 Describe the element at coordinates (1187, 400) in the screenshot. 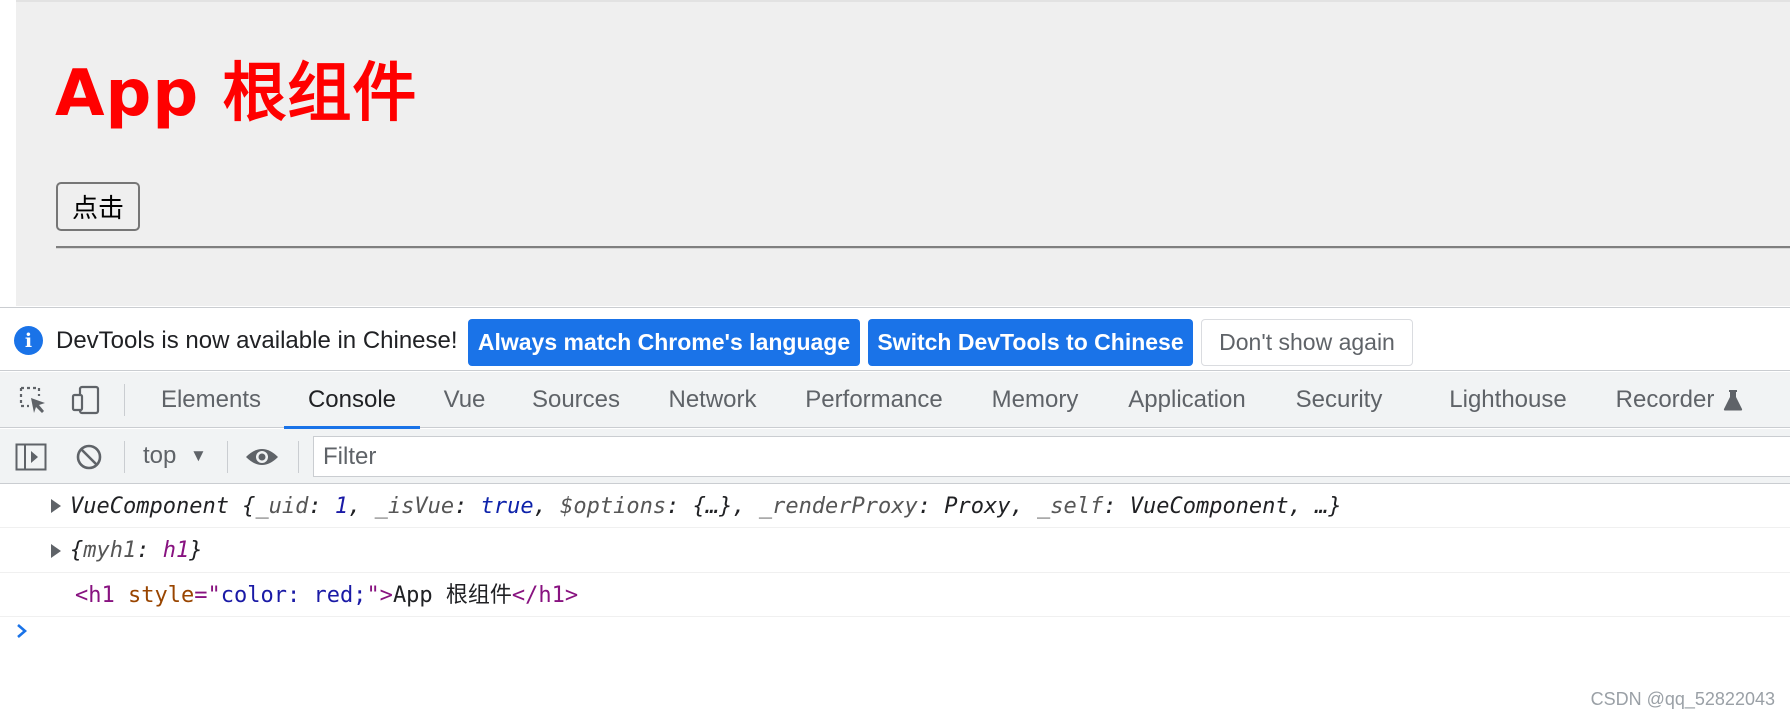

I see `tab-application: Application` at that location.